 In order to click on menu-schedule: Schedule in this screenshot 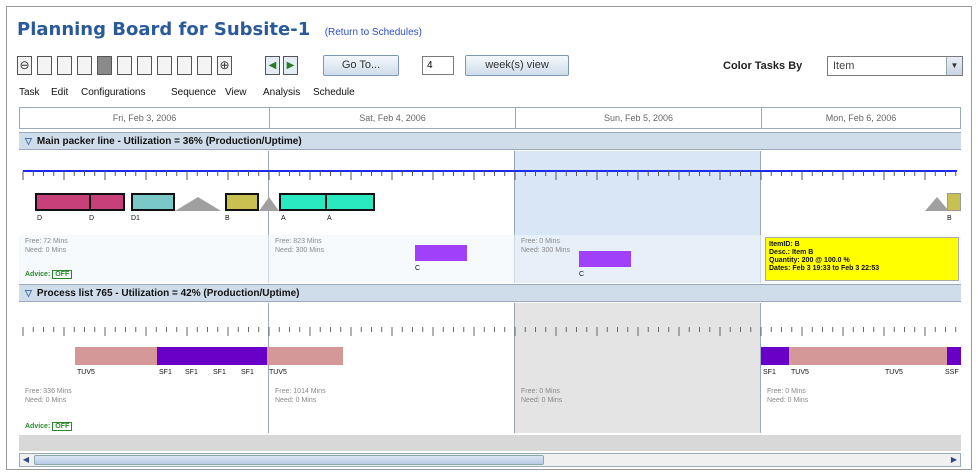, I will do `click(334, 92)`.